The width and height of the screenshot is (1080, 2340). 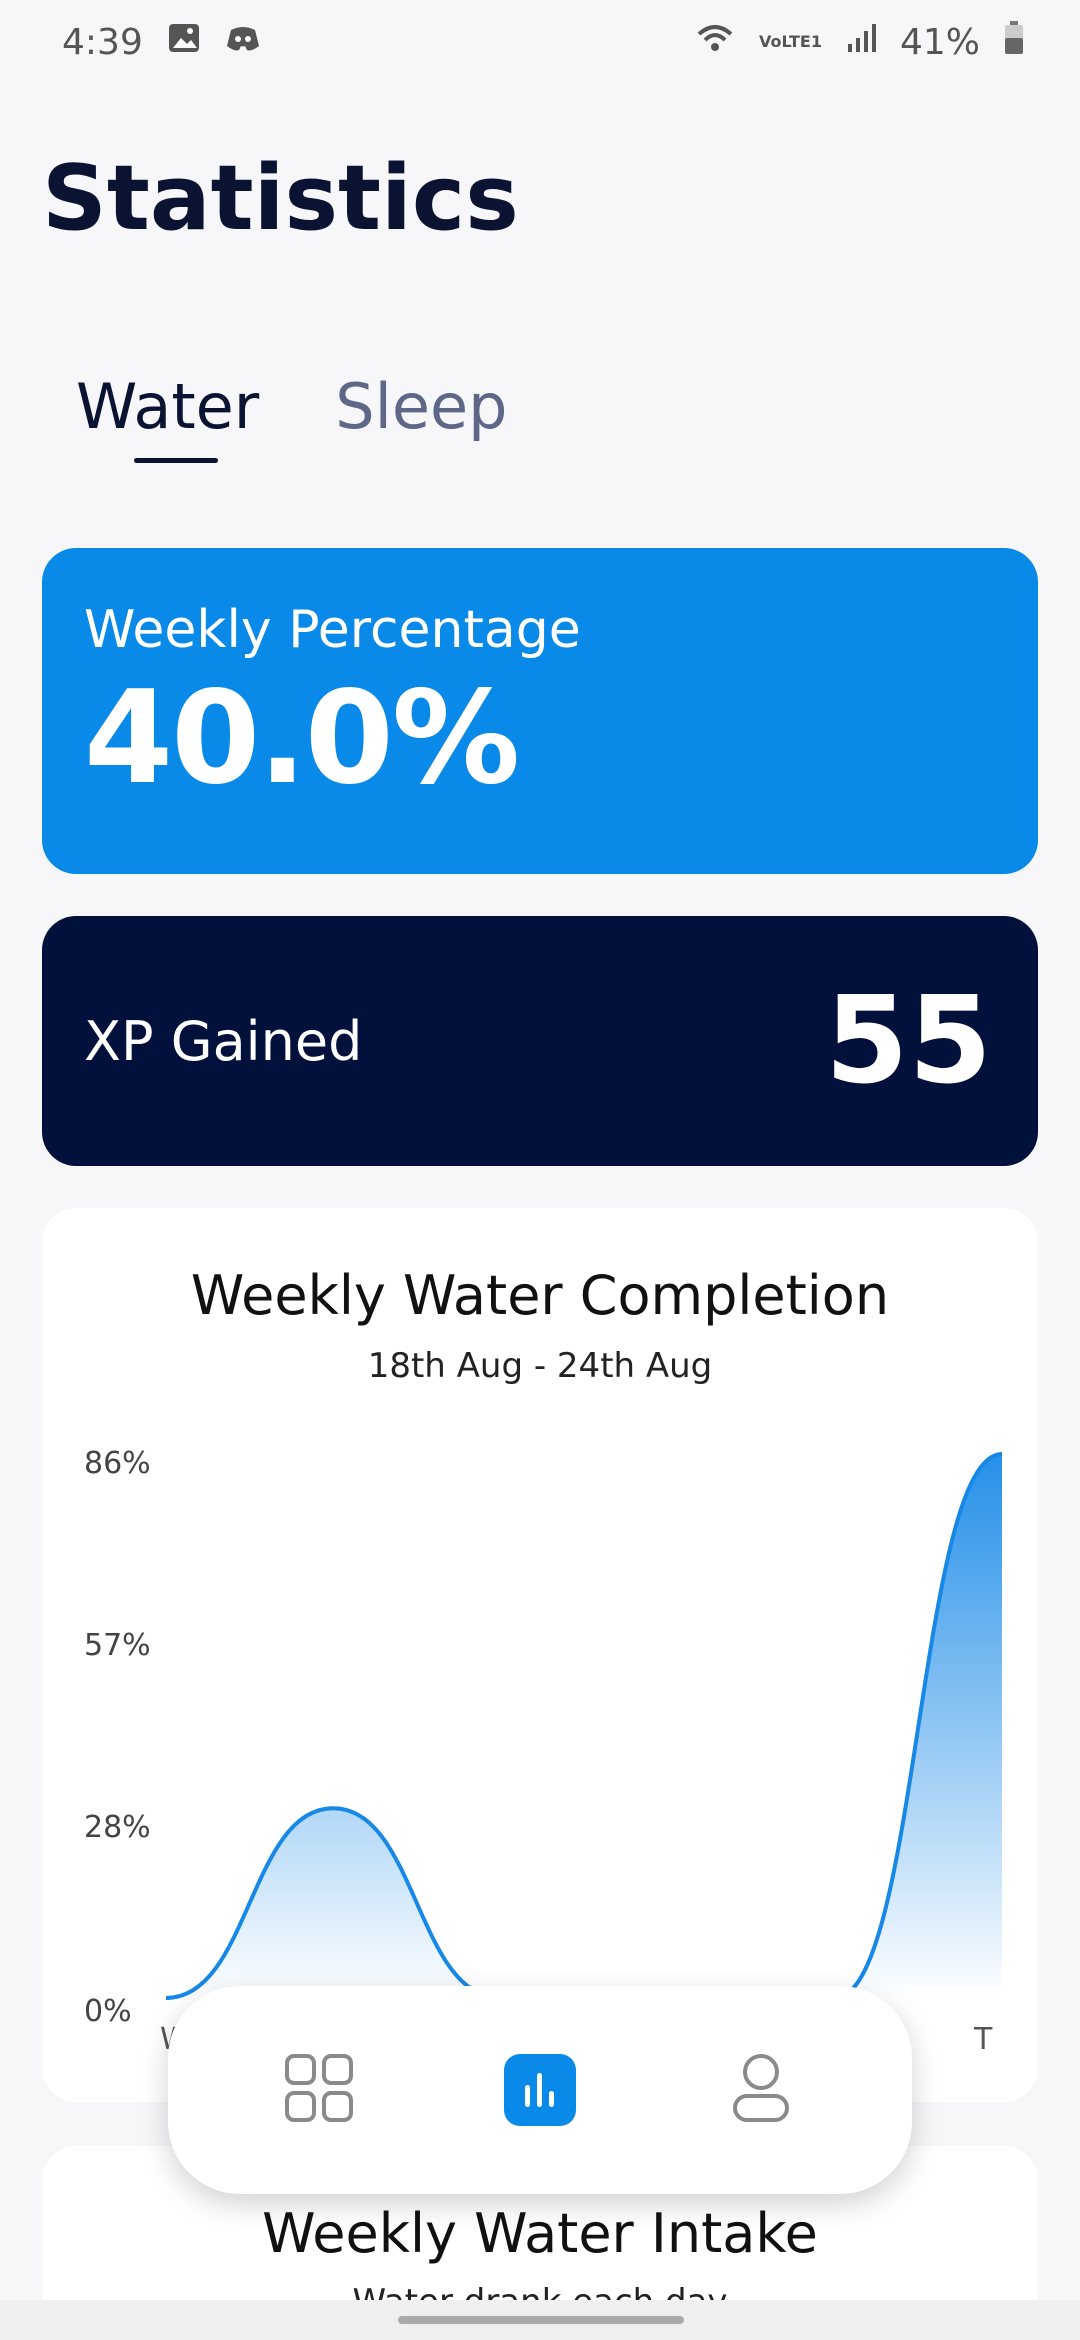 I want to click on status-right: VoLTE1 41%, so click(x=859, y=42).